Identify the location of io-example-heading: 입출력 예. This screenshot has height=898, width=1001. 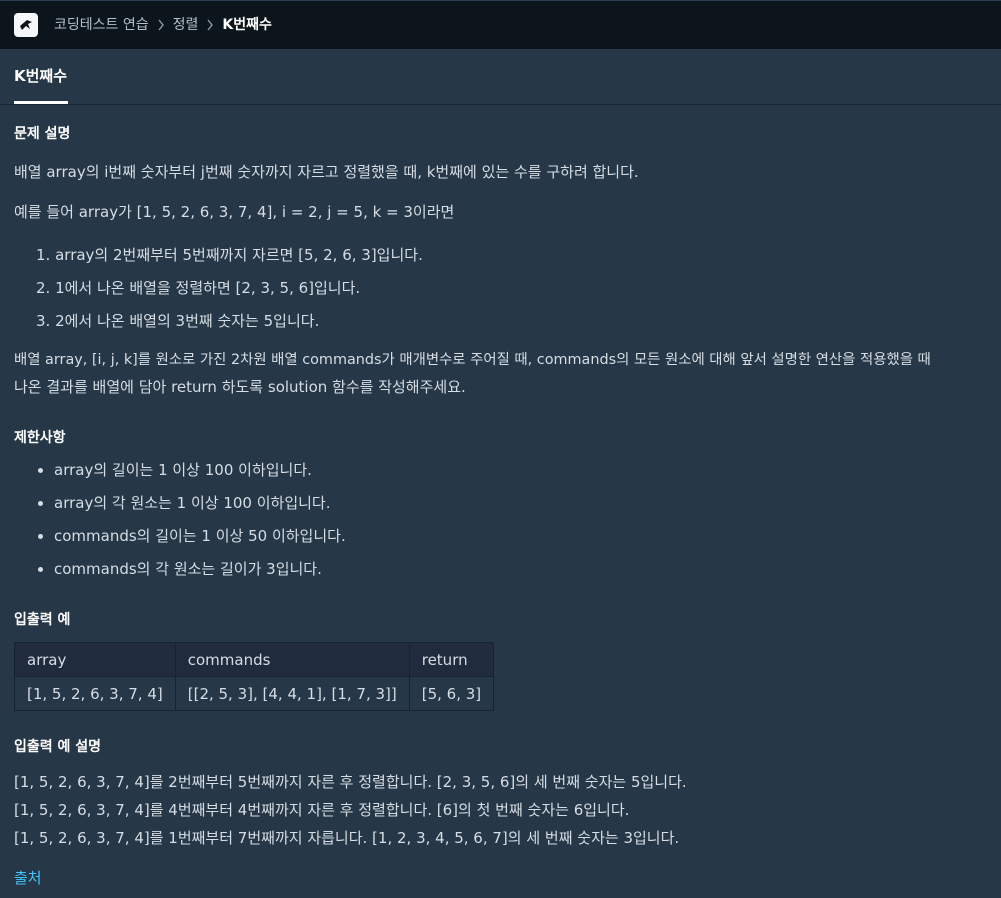
(42, 620).